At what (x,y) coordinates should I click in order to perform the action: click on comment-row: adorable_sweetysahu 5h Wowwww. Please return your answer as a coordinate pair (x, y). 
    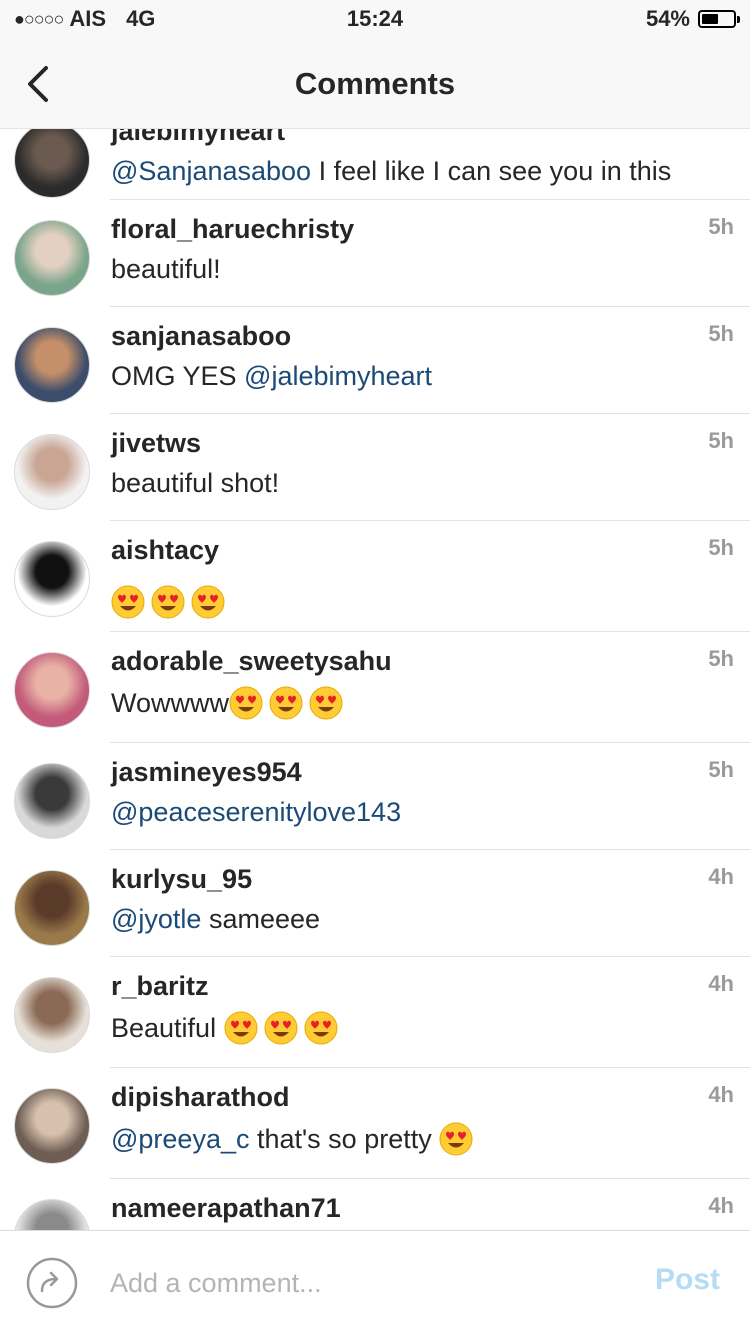
    Looking at the image, I should click on (375, 687).